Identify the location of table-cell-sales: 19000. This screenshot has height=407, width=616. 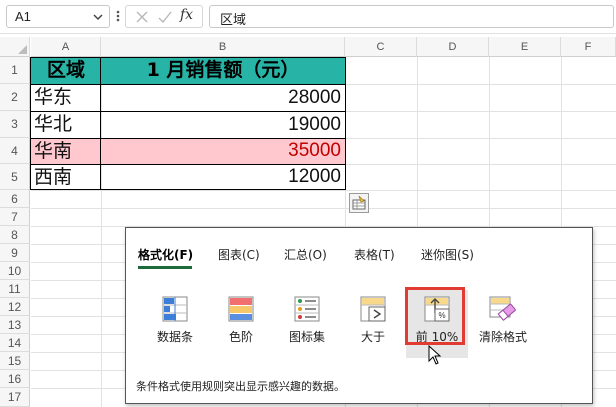
(223, 124).